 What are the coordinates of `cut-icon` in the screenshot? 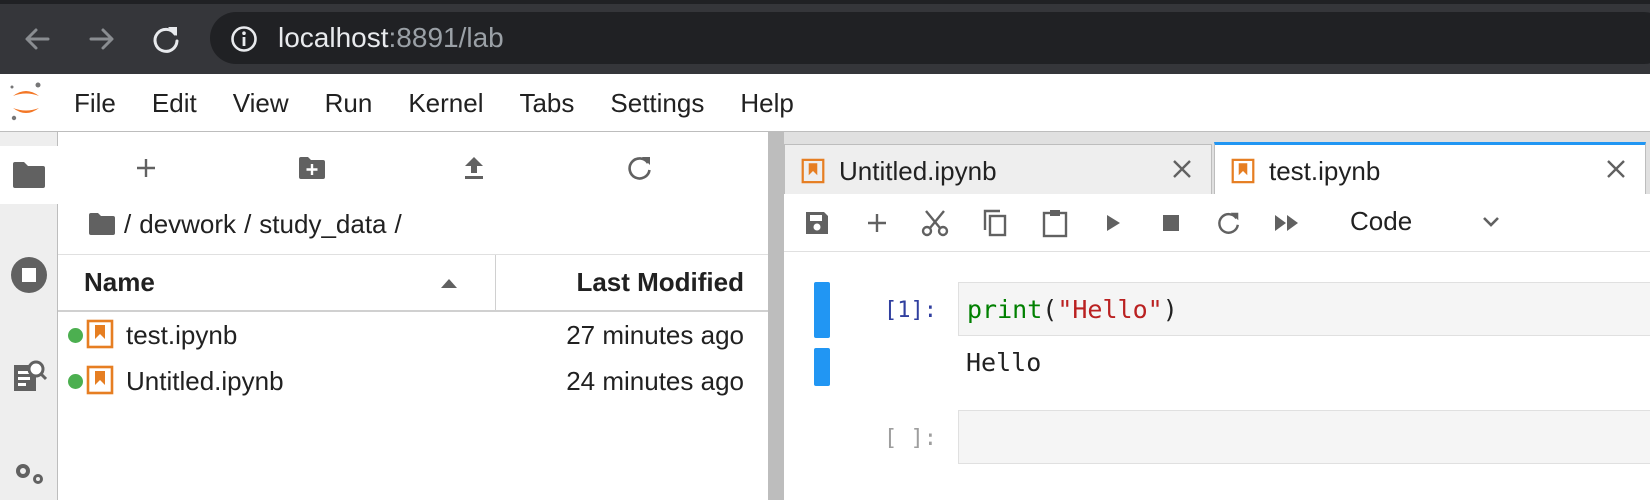 It's located at (935, 223).